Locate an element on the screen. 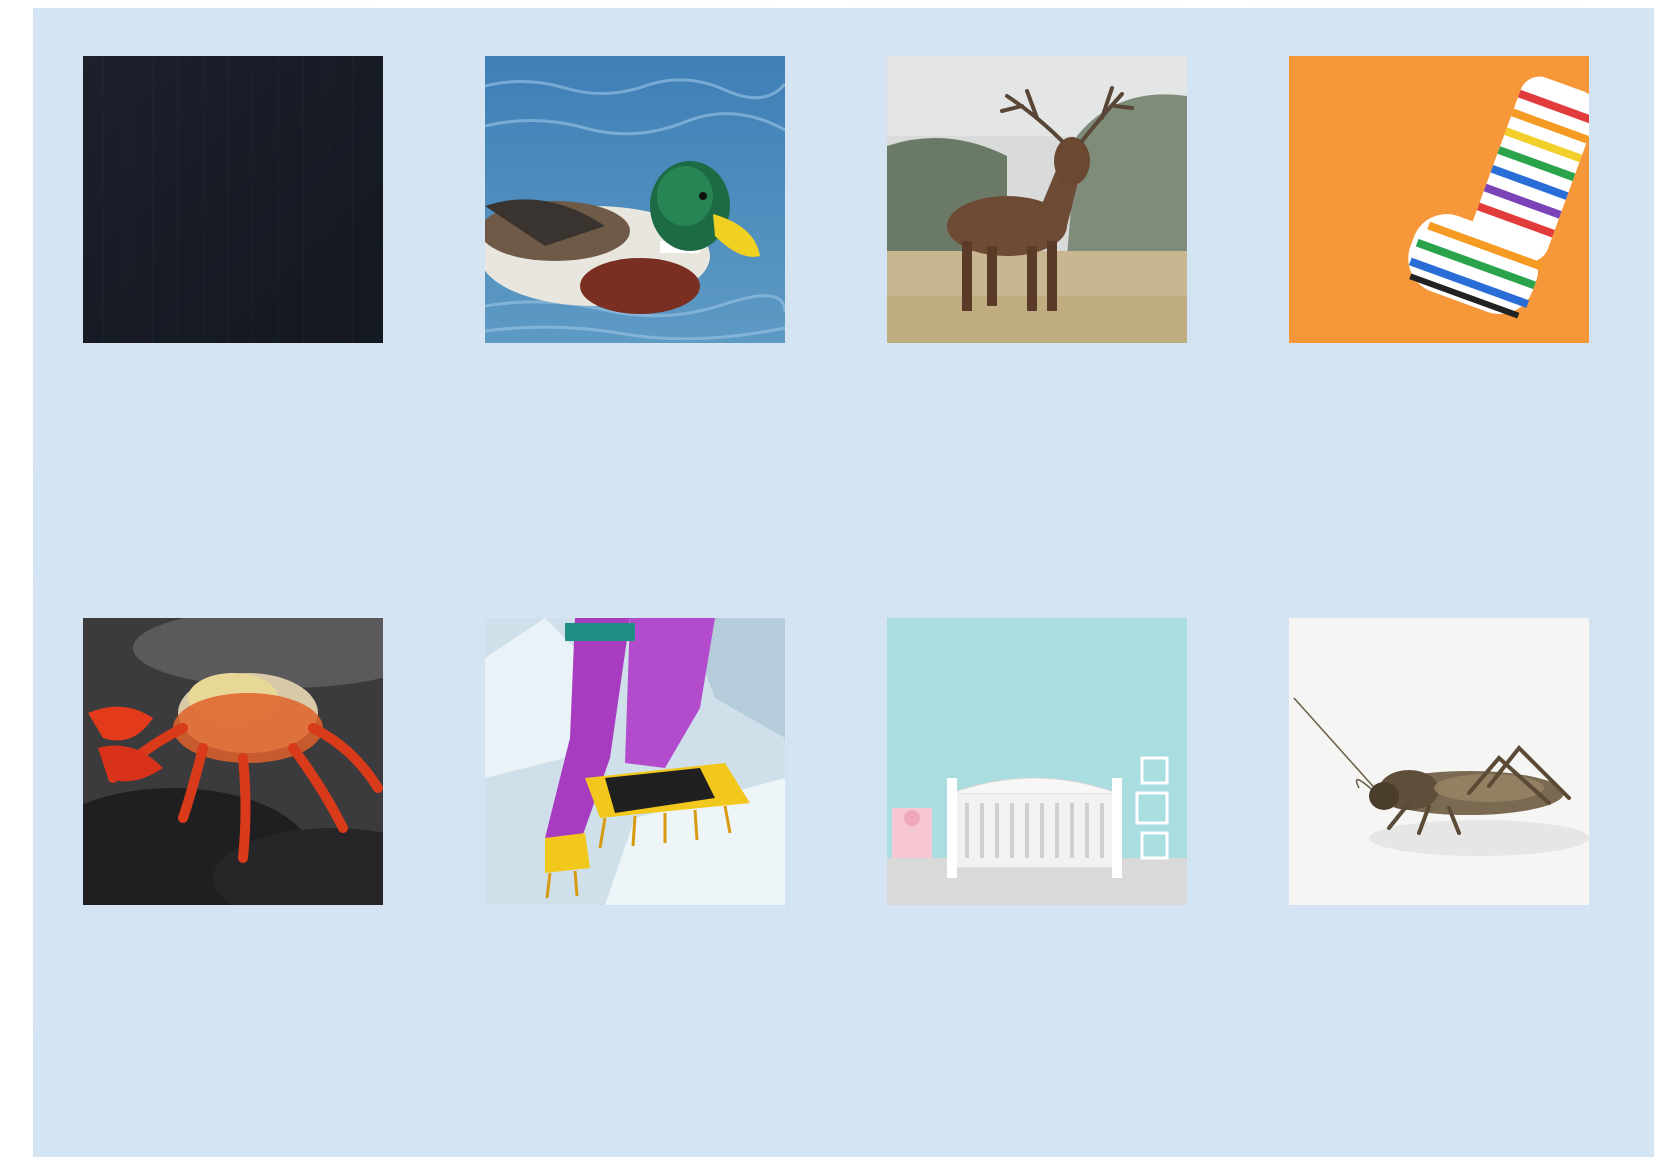  baby-crib-image is located at coordinates (1037, 761).